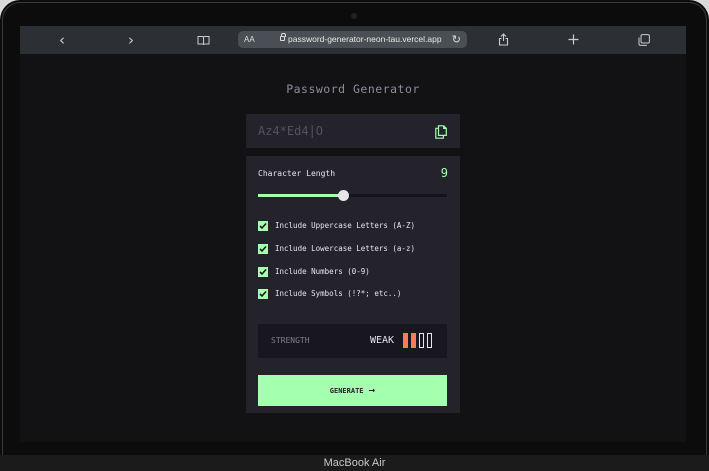 This screenshot has width=709, height=471. I want to click on symbols-checkbox, so click(263, 294).